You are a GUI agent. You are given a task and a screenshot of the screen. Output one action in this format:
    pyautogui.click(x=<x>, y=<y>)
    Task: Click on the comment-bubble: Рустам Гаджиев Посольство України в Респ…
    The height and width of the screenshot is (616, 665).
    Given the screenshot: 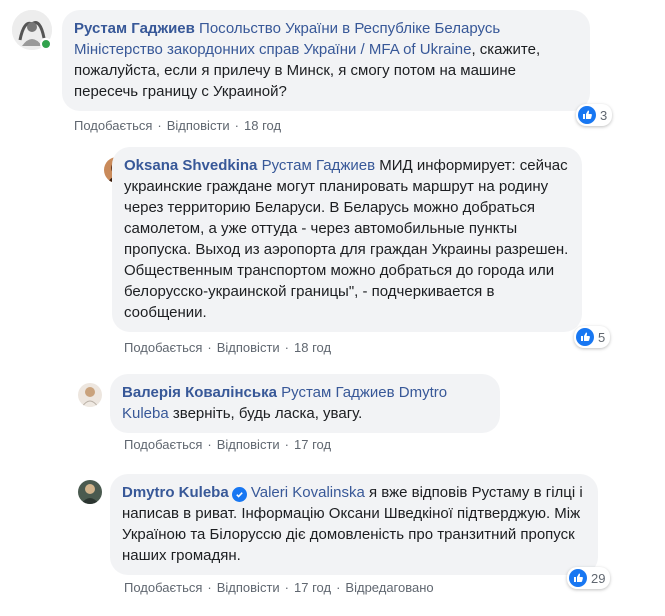 What is the action you would take?
    pyautogui.click(x=326, y=60)
    